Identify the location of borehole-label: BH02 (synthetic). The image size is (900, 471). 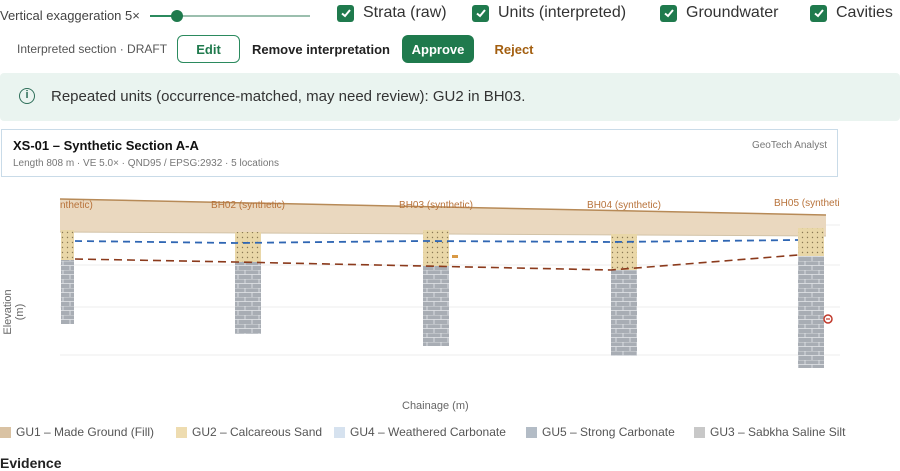
(248, 205).